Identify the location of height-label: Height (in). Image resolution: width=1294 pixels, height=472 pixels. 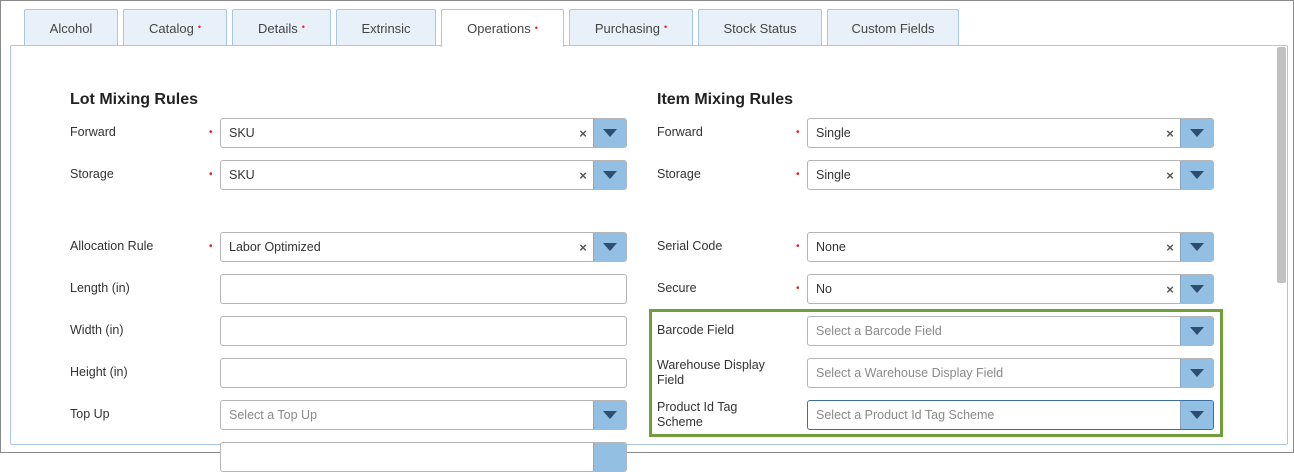
(99, 372).